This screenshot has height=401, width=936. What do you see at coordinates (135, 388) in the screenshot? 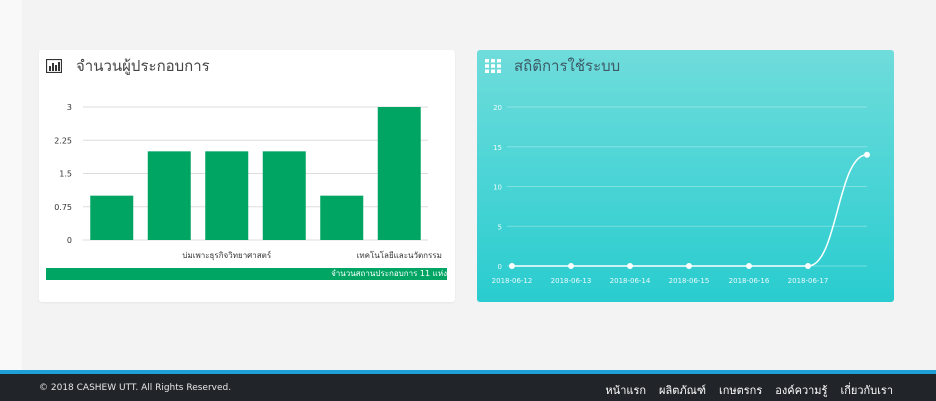
I see `copyright-text: © 2018 CASHEW UTT. All Rights Reserved.` at bounding box center [135, 388].